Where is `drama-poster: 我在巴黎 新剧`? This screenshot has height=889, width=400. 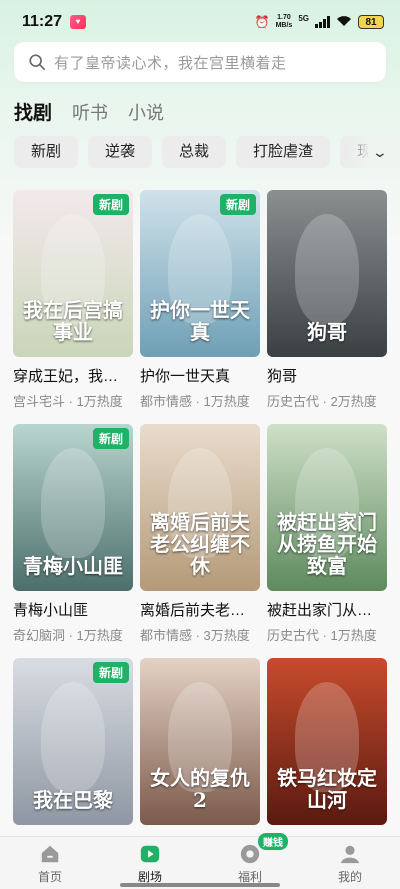 drama-poster: 我在巴黎 新剧 is located at coordinates (73, 741).